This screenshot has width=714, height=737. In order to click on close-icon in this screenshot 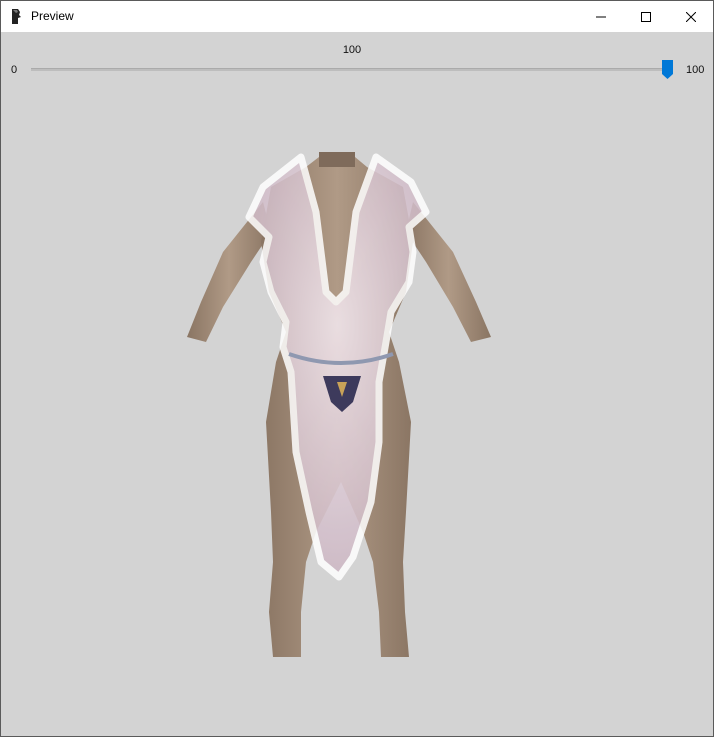, I will do `click(691, 16)`.